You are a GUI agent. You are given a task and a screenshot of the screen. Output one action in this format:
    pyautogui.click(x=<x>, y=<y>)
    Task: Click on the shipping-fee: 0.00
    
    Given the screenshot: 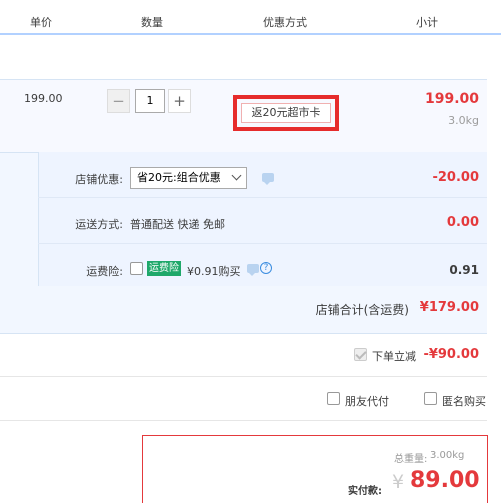 What is the action you would take?
    pyautogui.click(x=462, y=222)
    